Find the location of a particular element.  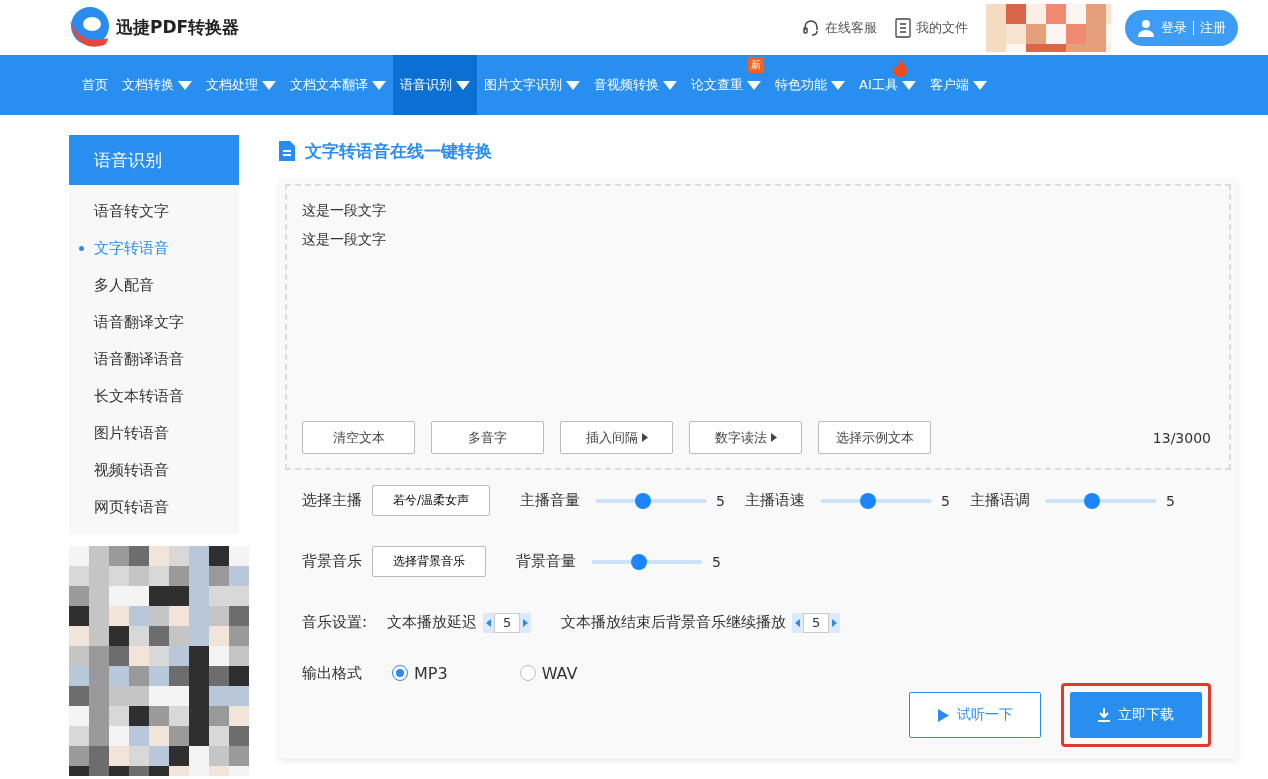

stepper-label: 文本播放延迟 is located at coordinates (432, 622).